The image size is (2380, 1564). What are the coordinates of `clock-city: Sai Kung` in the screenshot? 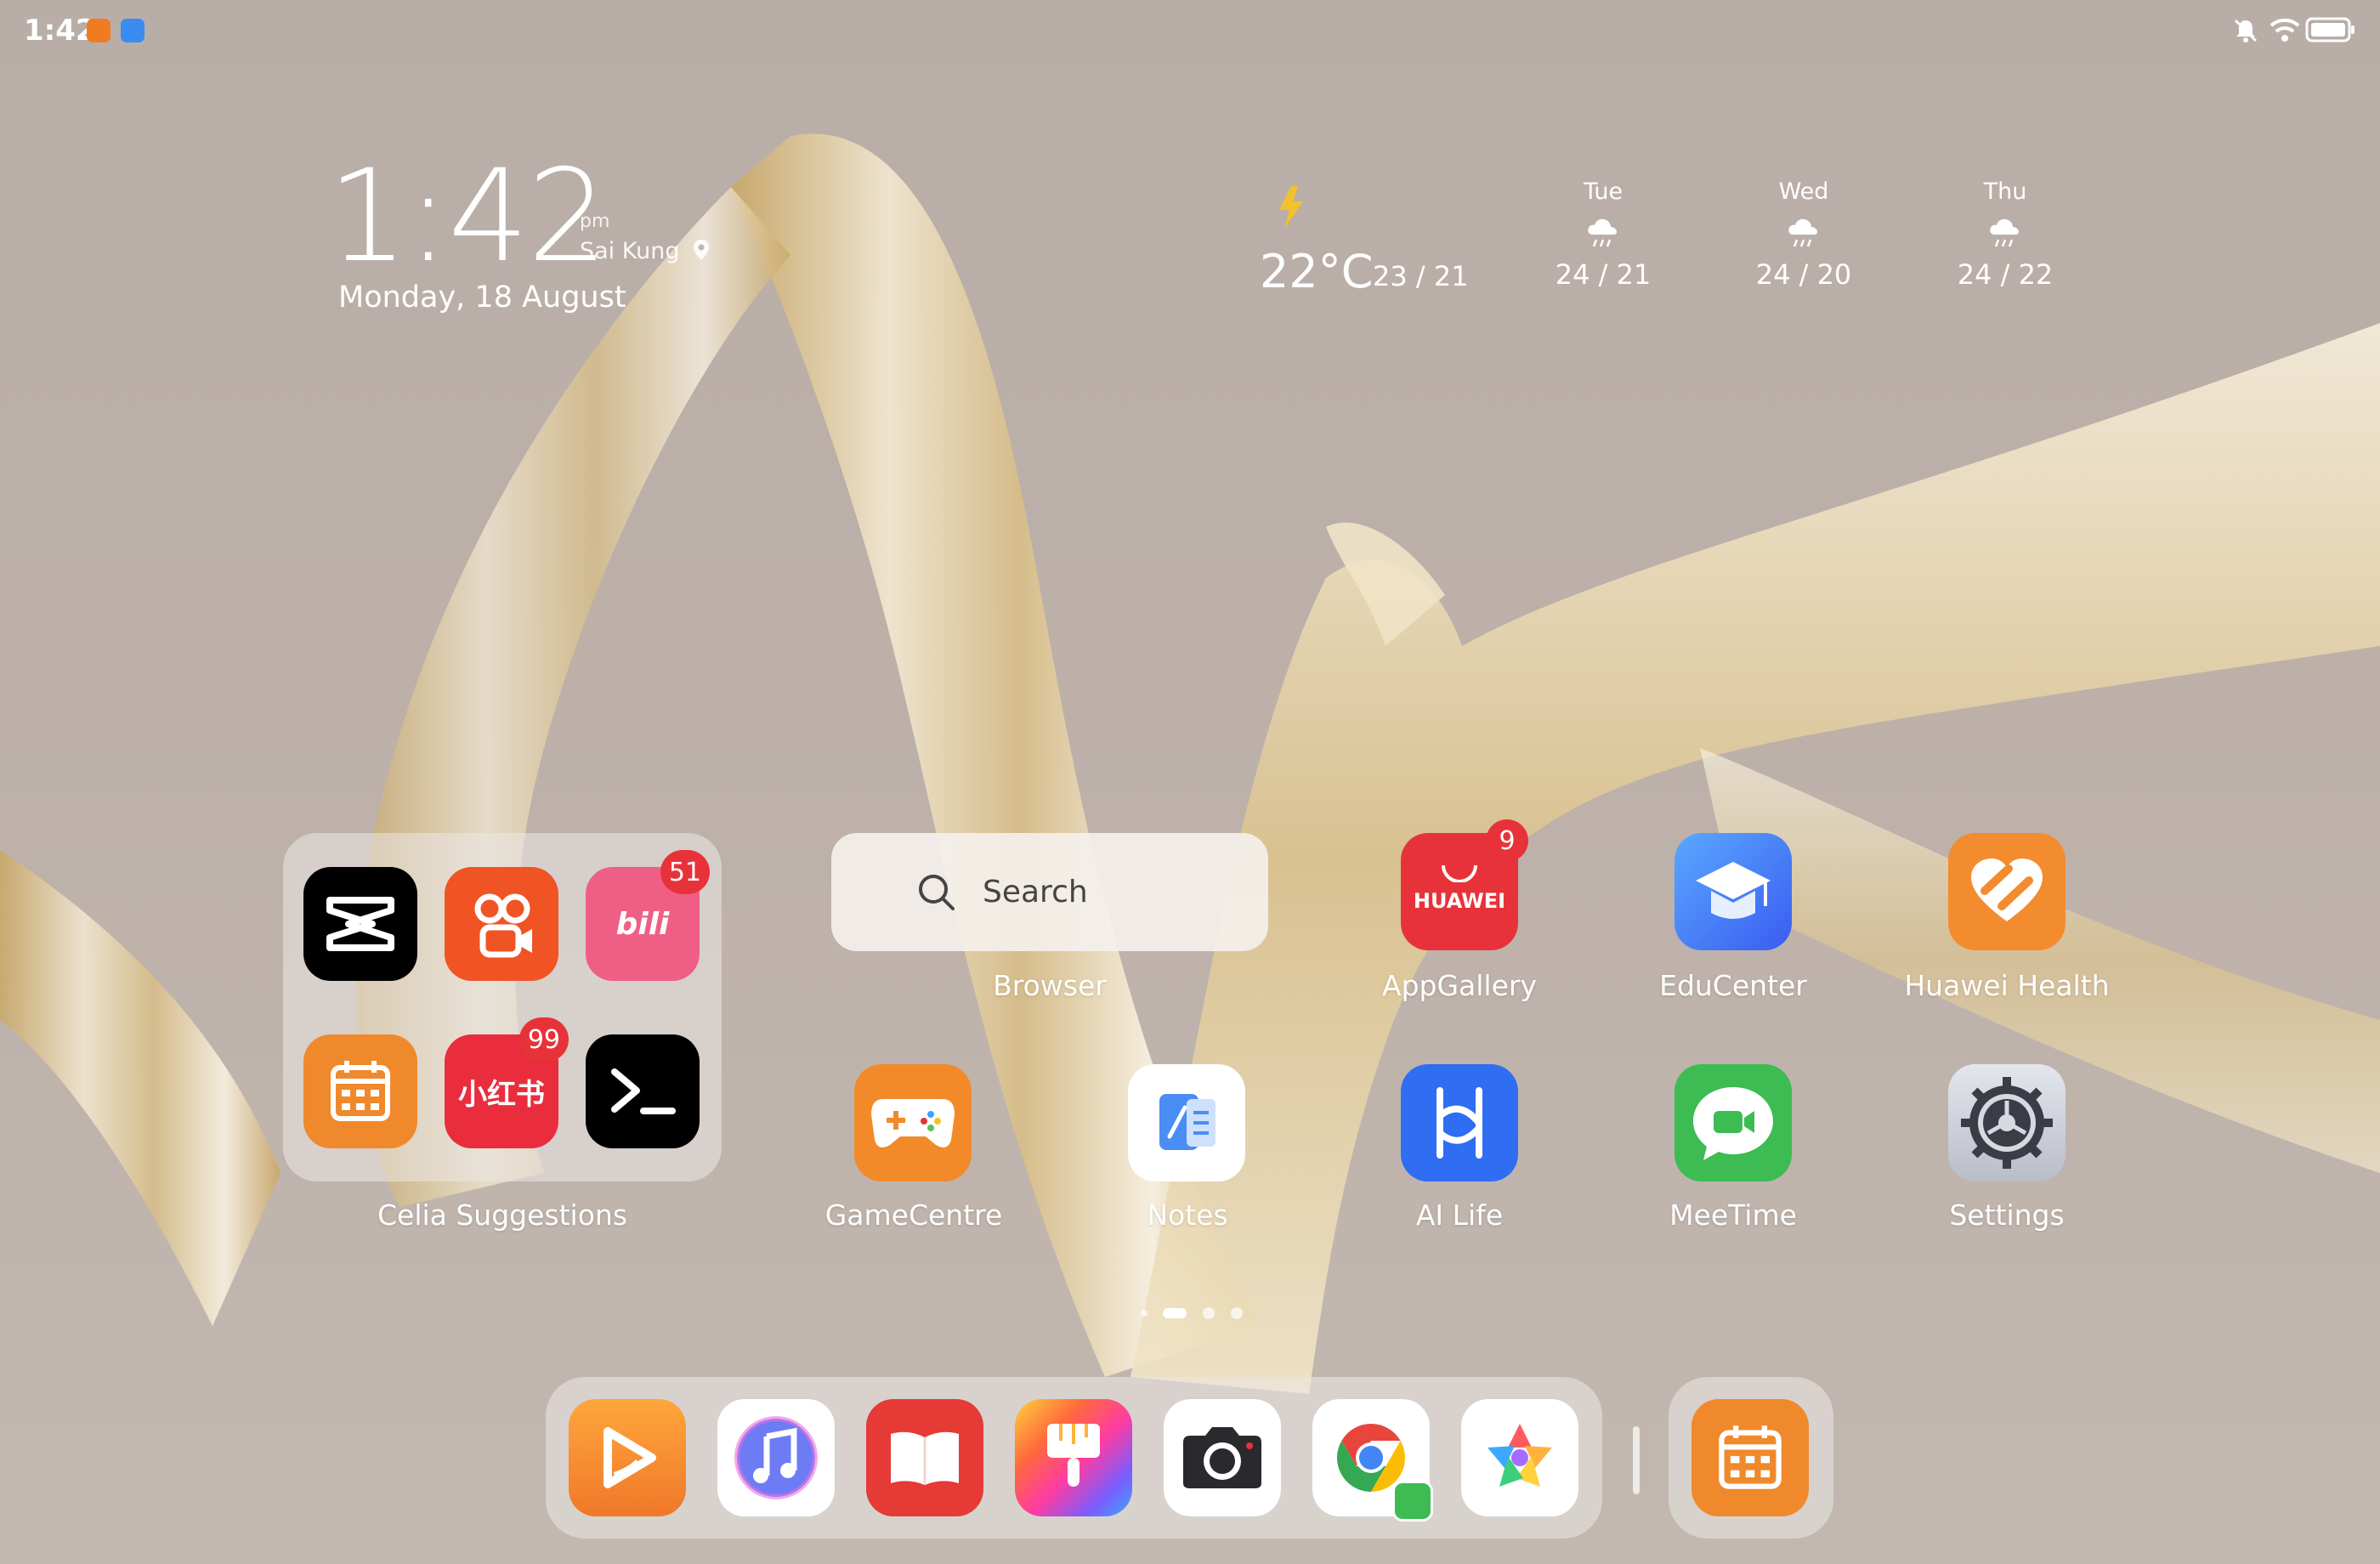 It's located at (645, 251).